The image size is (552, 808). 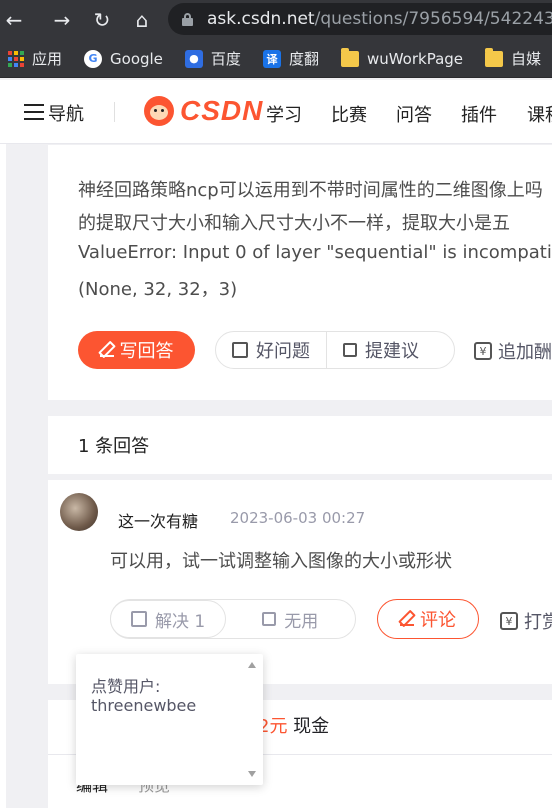 What do you see at coordinates (143, 705) in the screenshot?
I see `liked-user-name: threenewbee` at bounding box center [143, 705].